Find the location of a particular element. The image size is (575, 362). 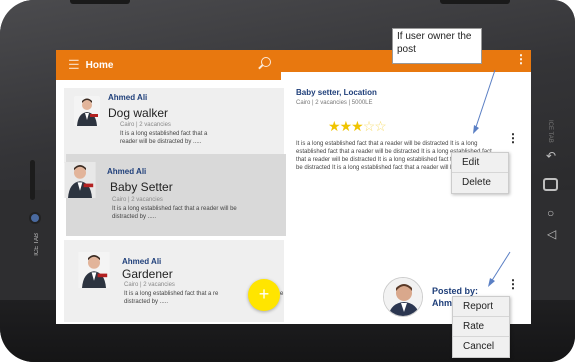

back-icon: ↶ is located at coordinates (551, 156).